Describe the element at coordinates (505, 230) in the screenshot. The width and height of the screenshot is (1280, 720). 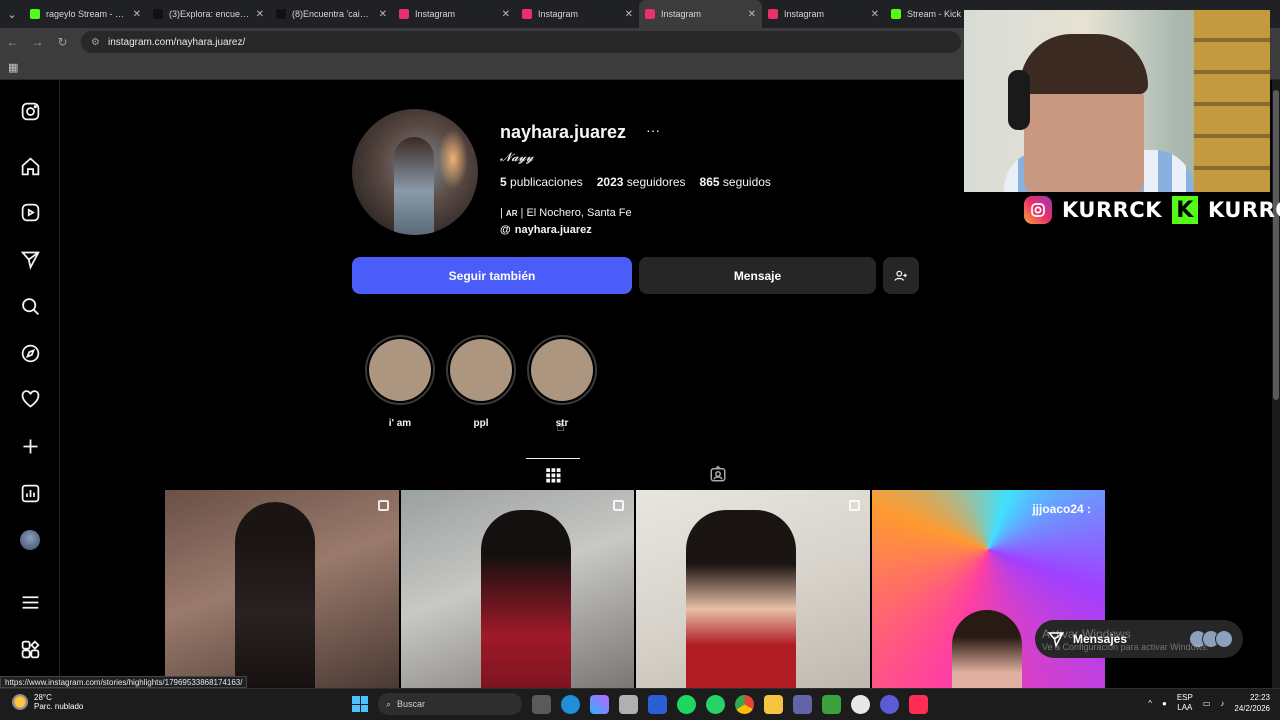
I see `threads-icon: @` at that location.